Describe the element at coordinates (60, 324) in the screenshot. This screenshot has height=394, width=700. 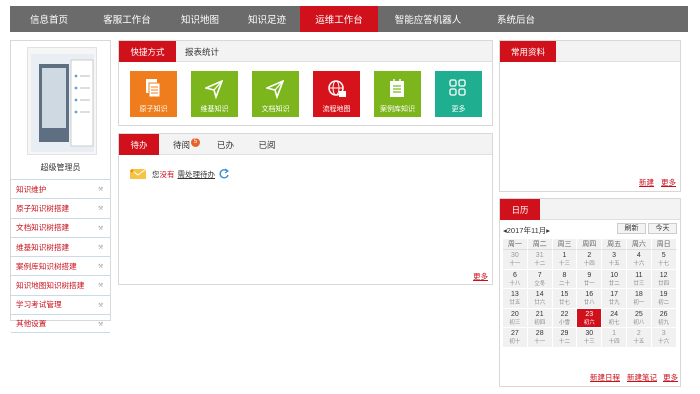
I see `sidebar-item-other-settings: 其他设置 ⚒` at that location.